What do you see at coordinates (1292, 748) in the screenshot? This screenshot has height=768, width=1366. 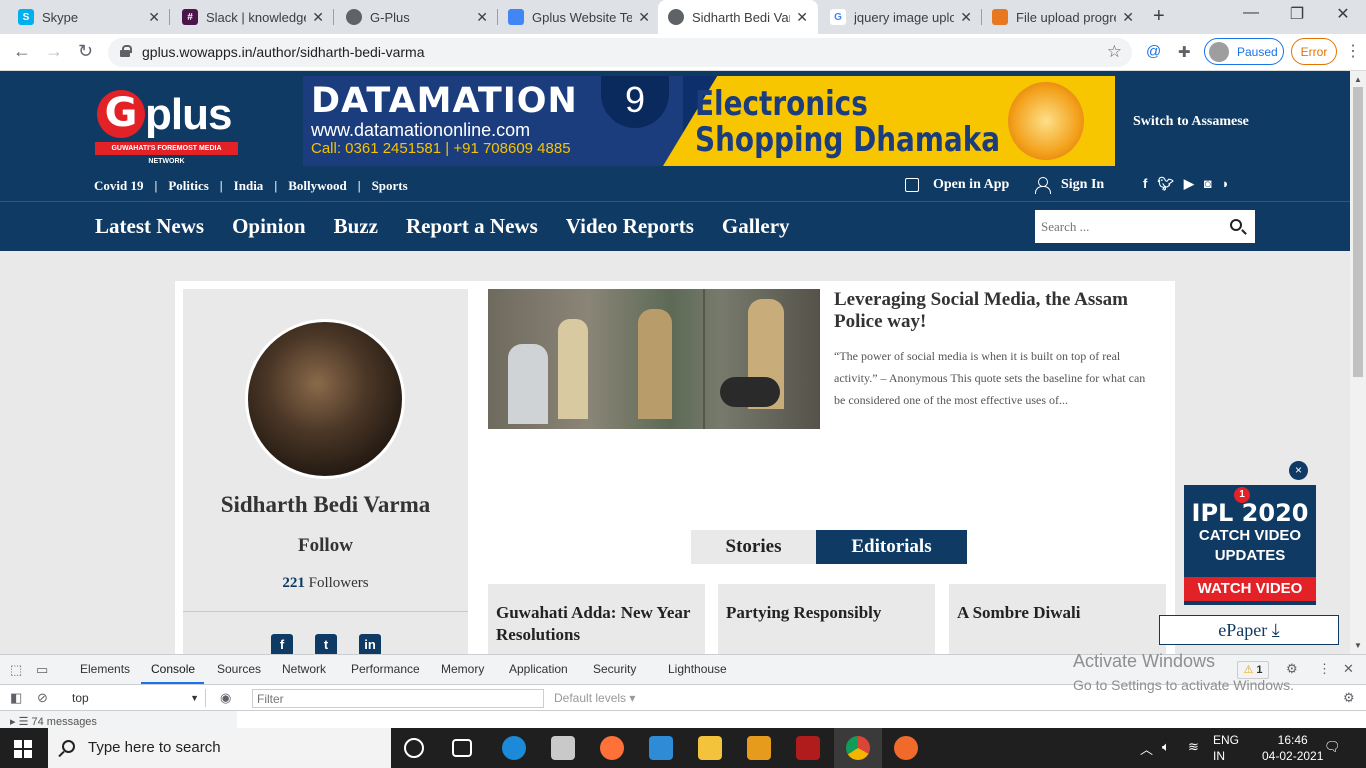 I see `system-clock: 16:46 04-02-2021` at bounding box center [1292, 748].